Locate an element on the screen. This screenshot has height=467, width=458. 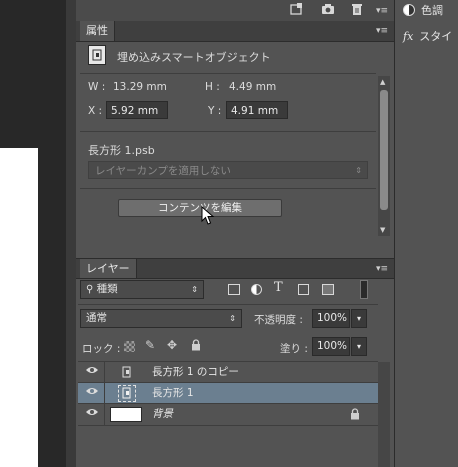
lock-position-move-icon: ✥ is located at coordinates (172, 345).